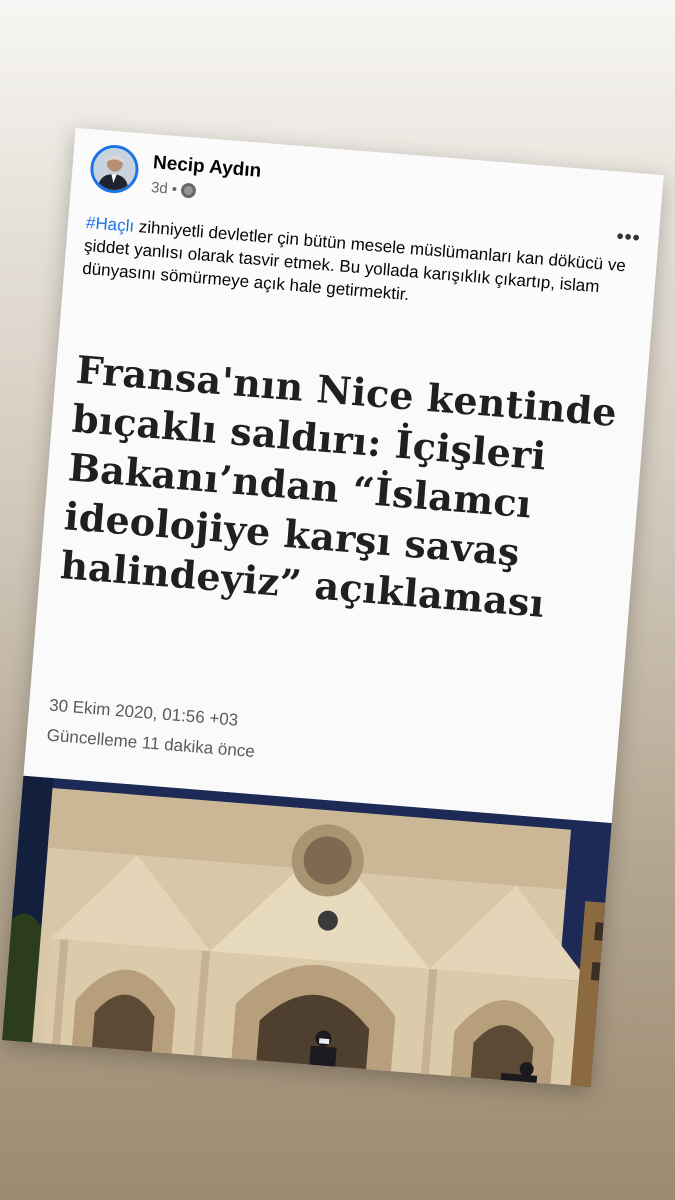  What do you see at coordinates (188, 190) in the screenshot?
I see `globe-icon` at bounding box center [188, 190].